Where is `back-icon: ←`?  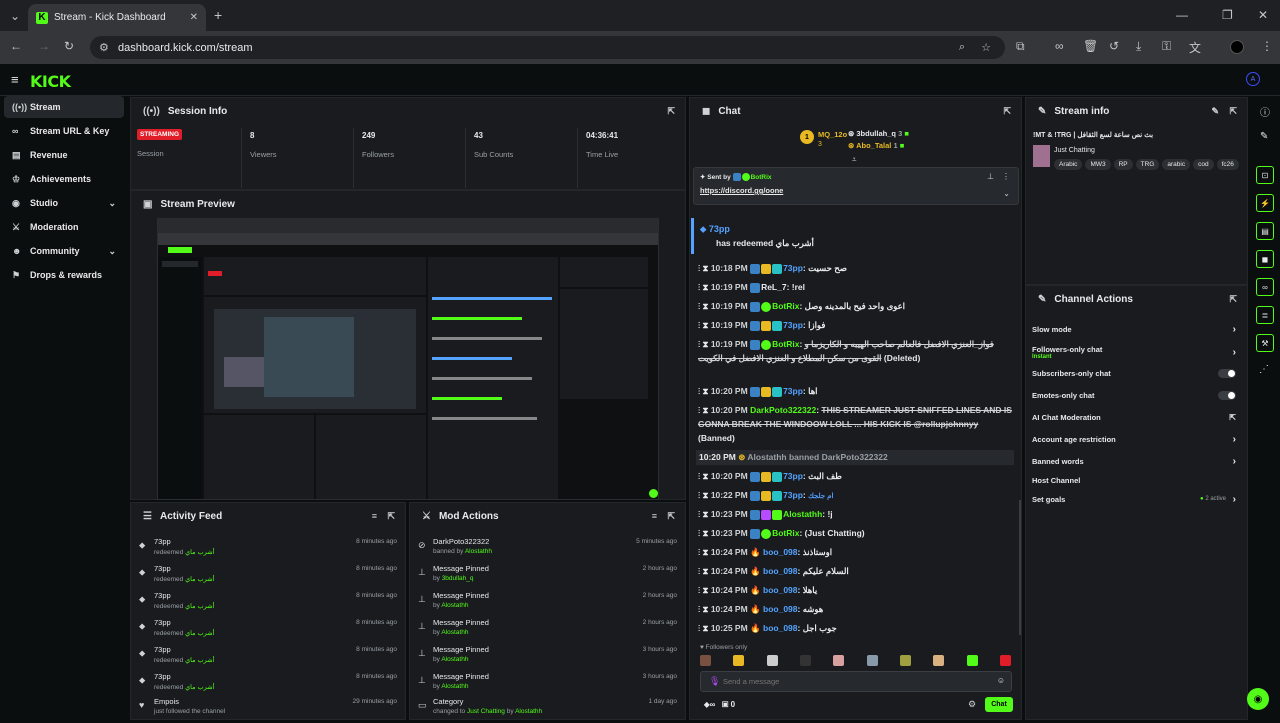 back-icon: ← is located at coordinates (16, 46).